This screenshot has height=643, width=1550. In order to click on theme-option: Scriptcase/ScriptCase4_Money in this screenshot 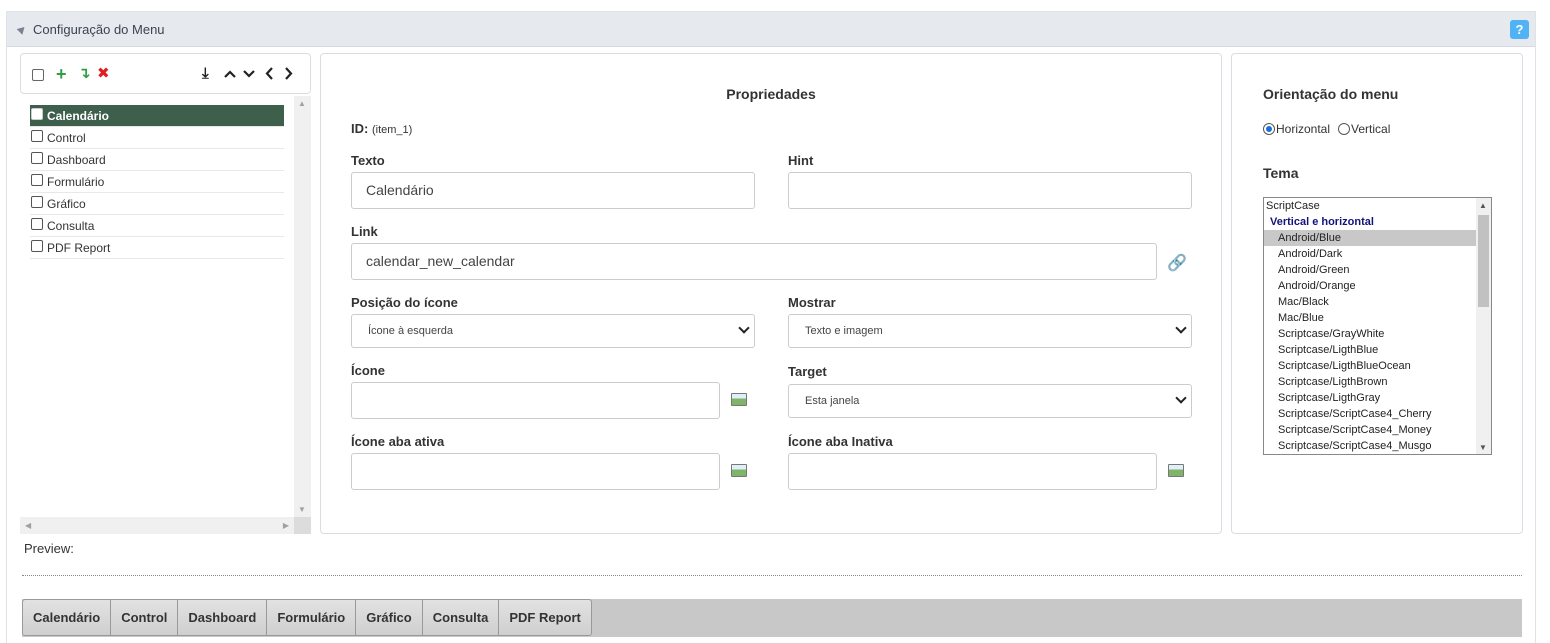, I will do `click(1370, 430)`.